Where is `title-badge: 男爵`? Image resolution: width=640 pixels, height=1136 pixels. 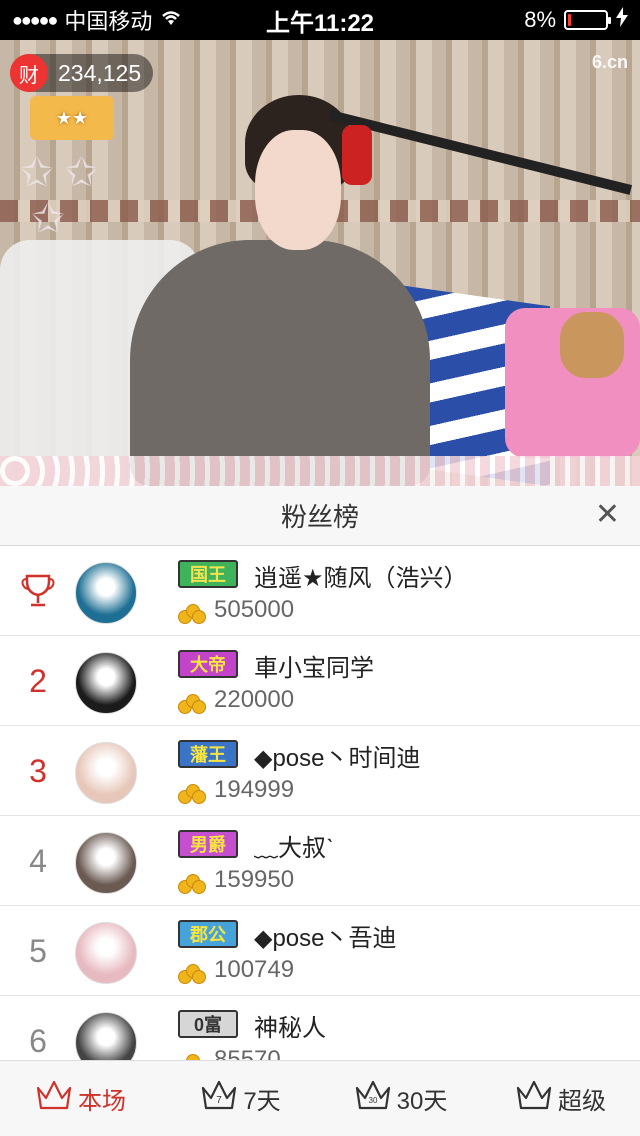 title-badge: 男爵 is located at coordinates (208, 844).